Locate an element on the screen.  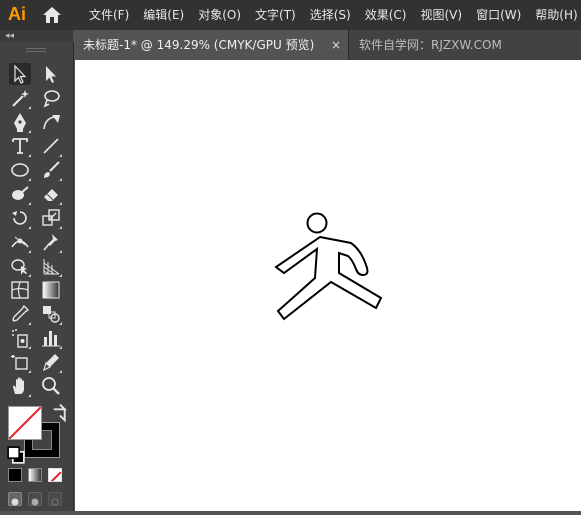
menu-object: 对象(O) is located at coordinates (219, 15).